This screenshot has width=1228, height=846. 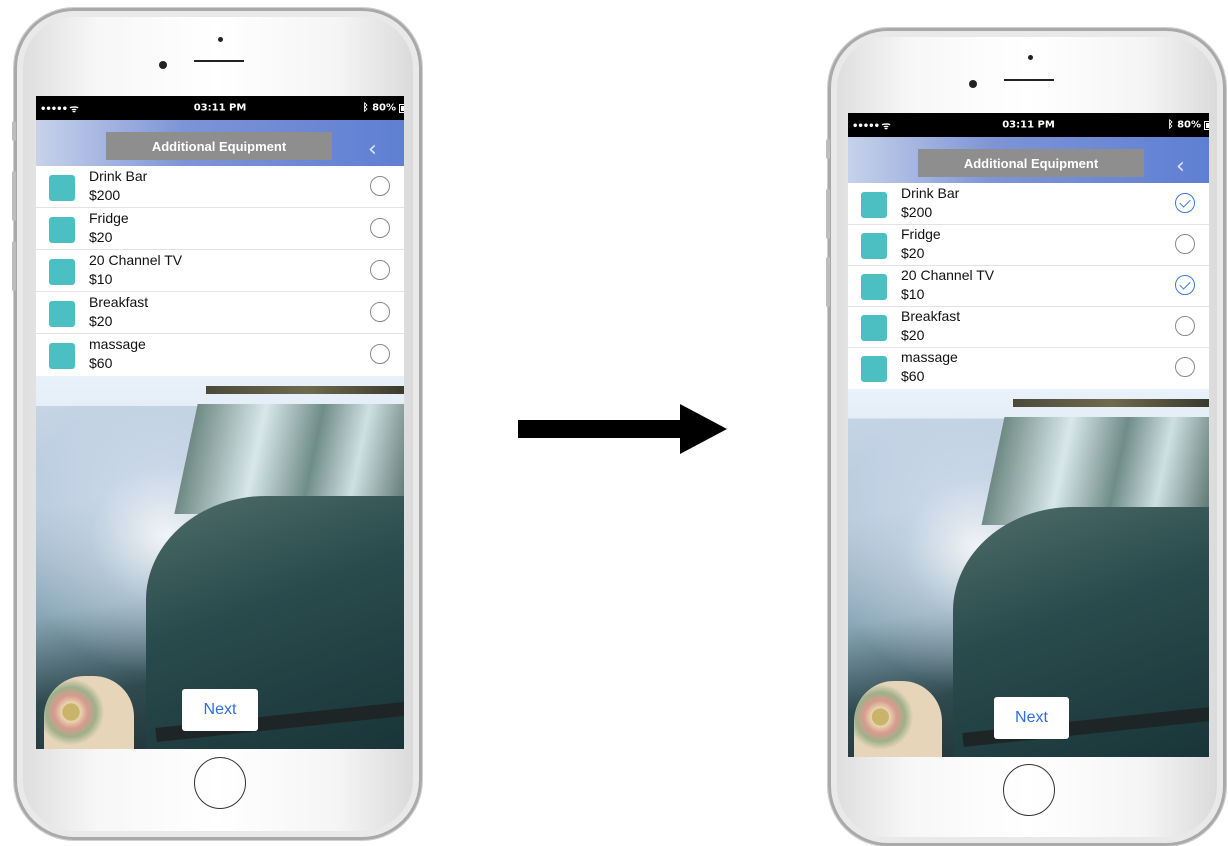 I want to click on right-arrow-icon, so click(x=600, y=429).